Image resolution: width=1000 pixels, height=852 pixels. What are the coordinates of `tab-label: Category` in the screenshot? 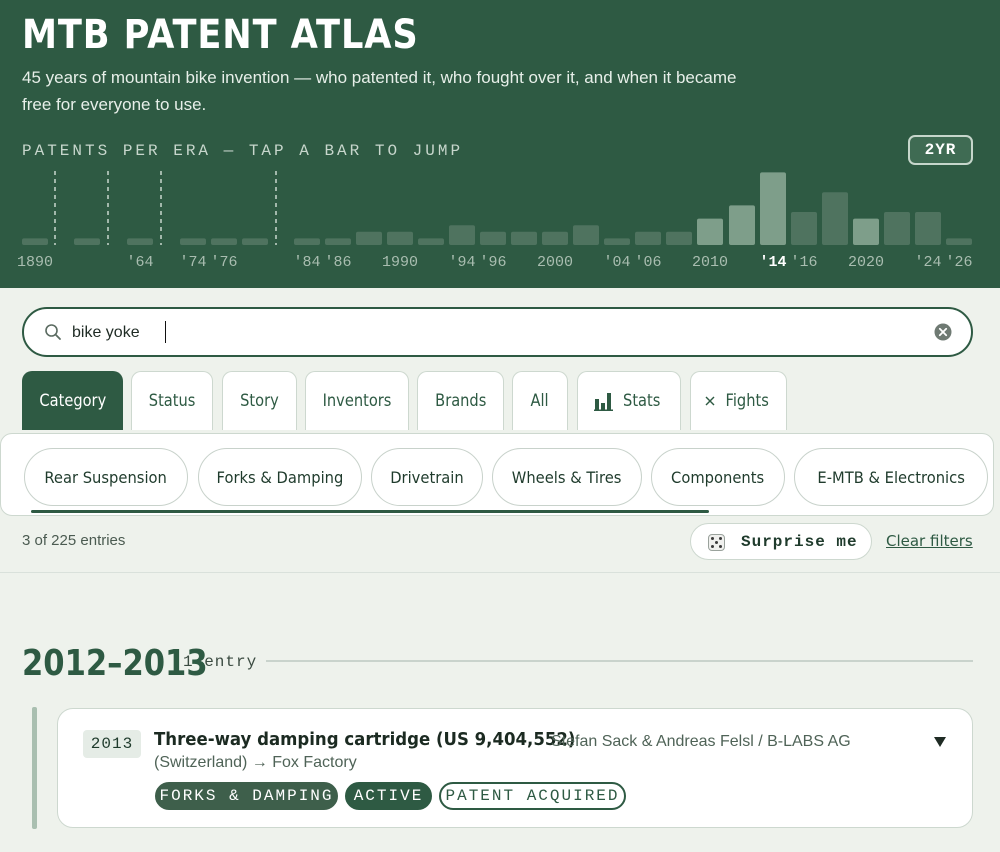 It's located at (72, 401).